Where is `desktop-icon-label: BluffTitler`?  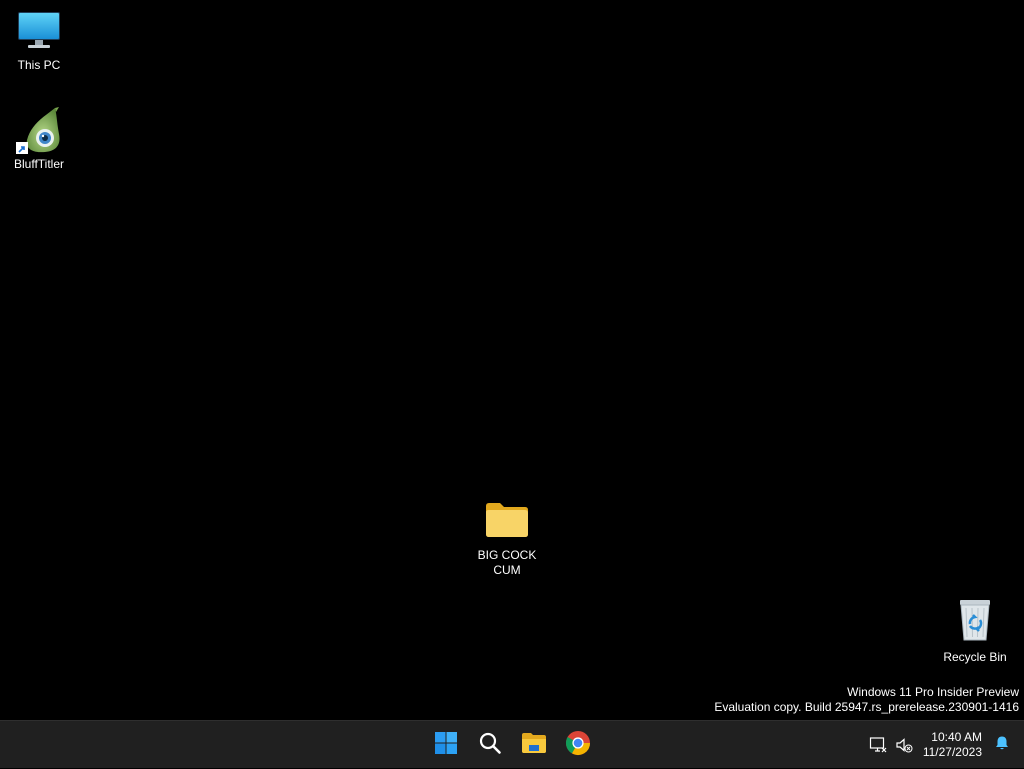 desktop-icon-label: BluffTitler is located at coordinates (38, 164).